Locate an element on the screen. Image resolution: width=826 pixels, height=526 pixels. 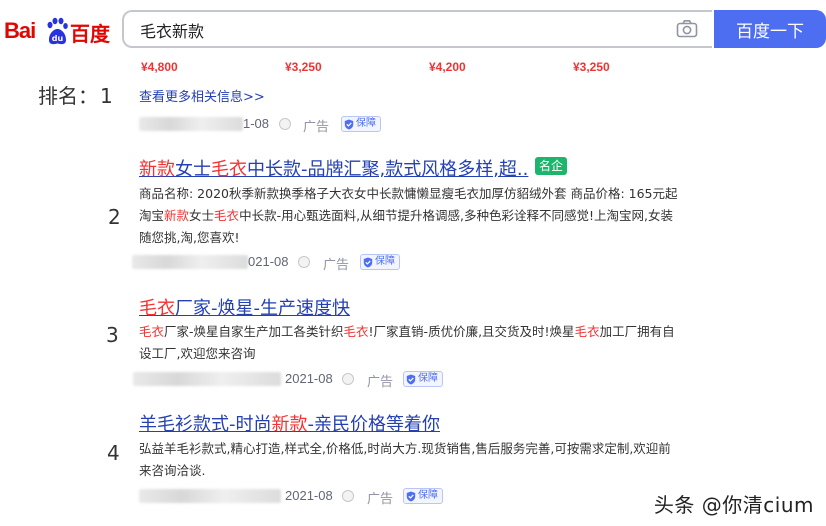
svg-text: du is located at coordinates (58, 38).